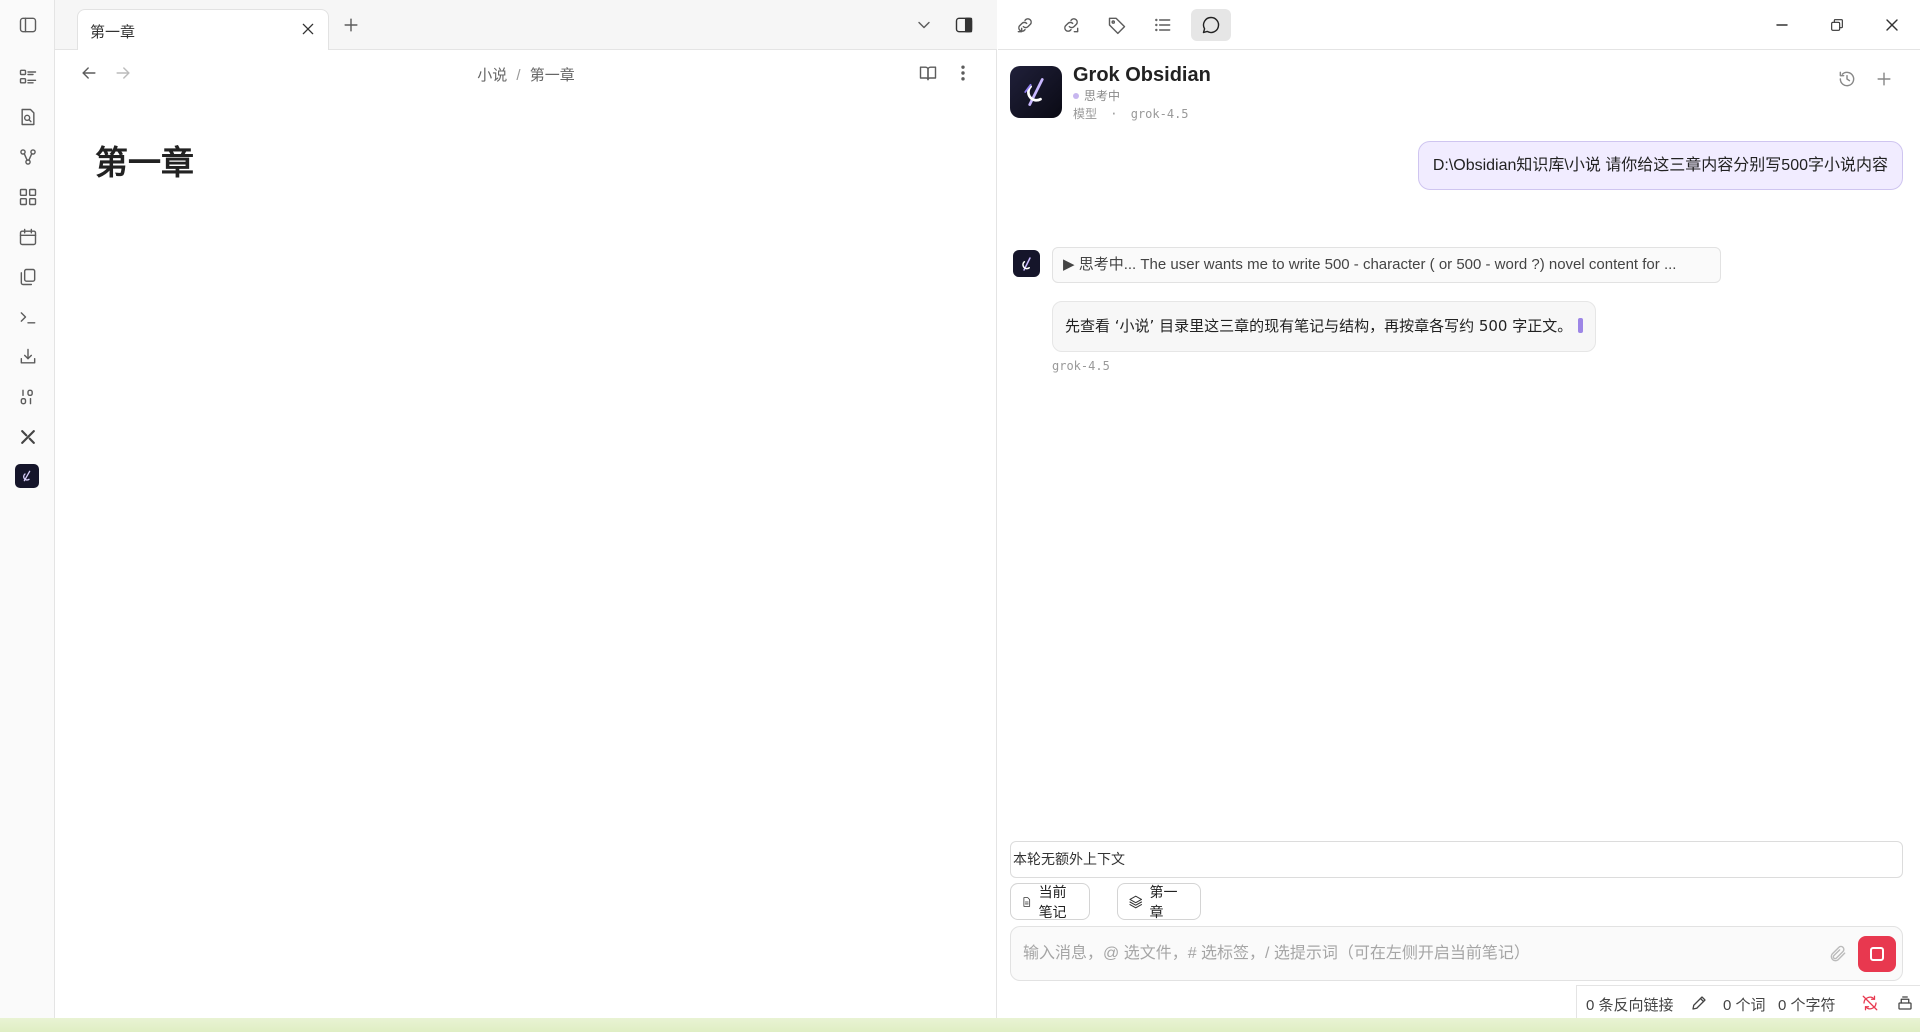  Describe the element at coordinates (1163, 25) in the screenshot. I see `outline-icon` at that location.